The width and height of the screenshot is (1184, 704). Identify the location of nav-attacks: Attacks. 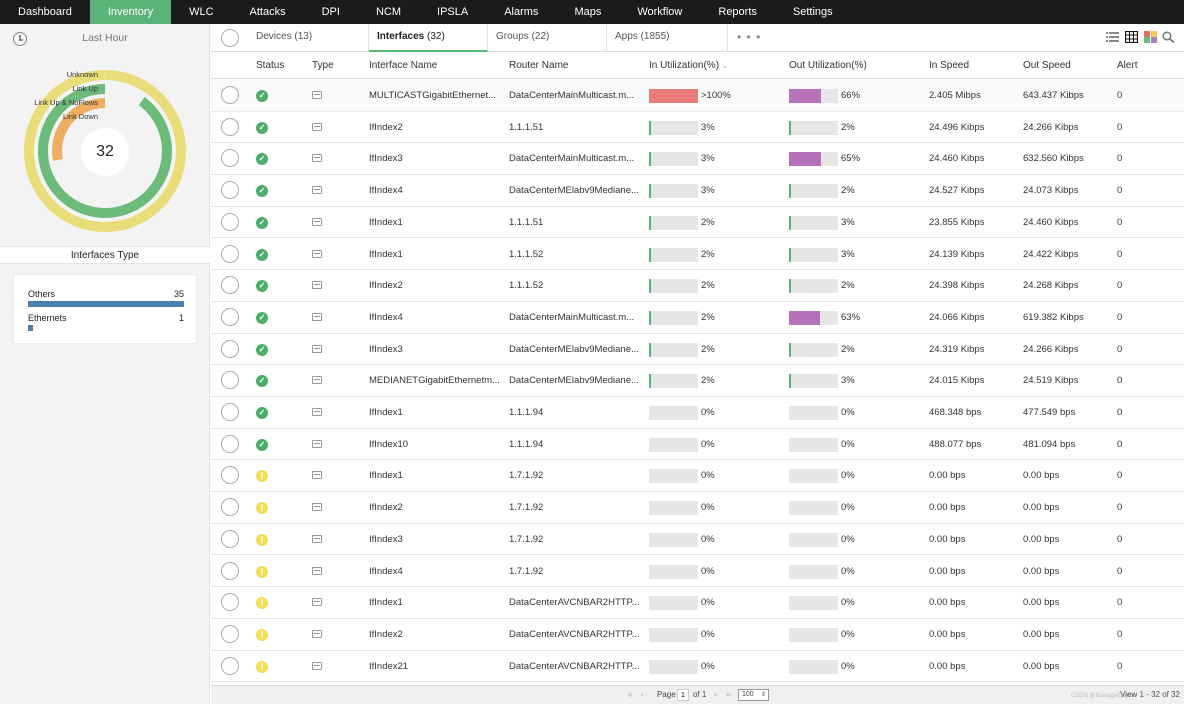
(268, 12).